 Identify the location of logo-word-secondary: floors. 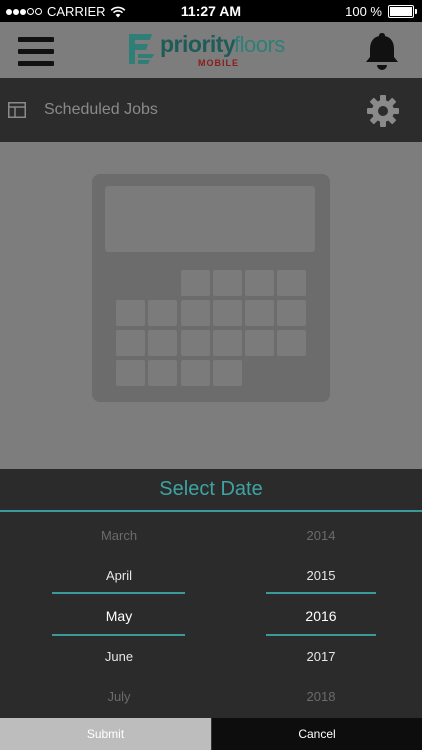
(259, 44).